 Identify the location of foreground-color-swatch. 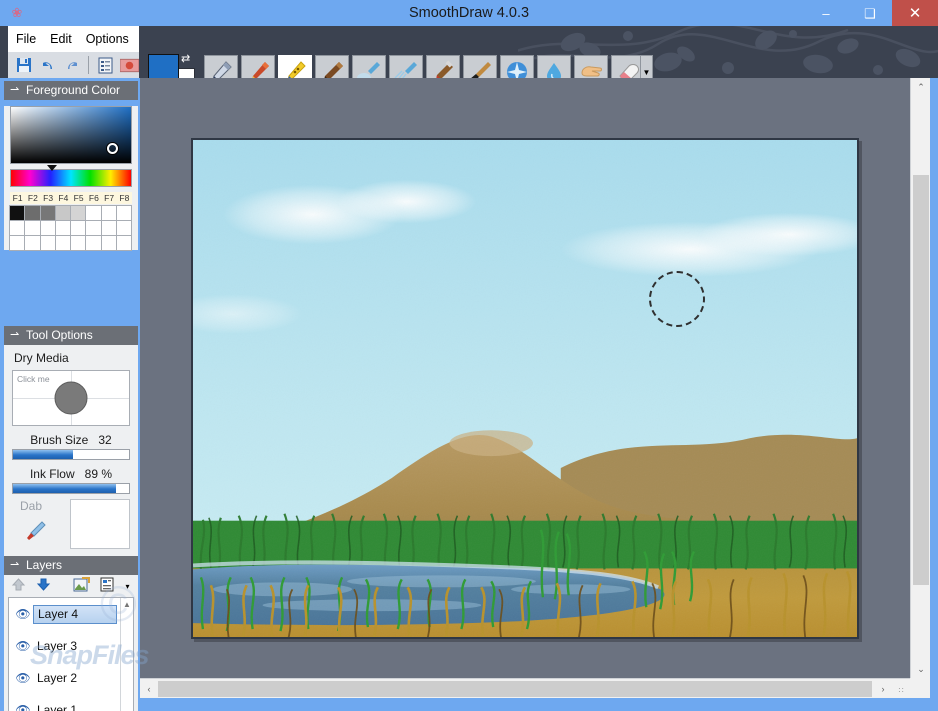
(163, 66).